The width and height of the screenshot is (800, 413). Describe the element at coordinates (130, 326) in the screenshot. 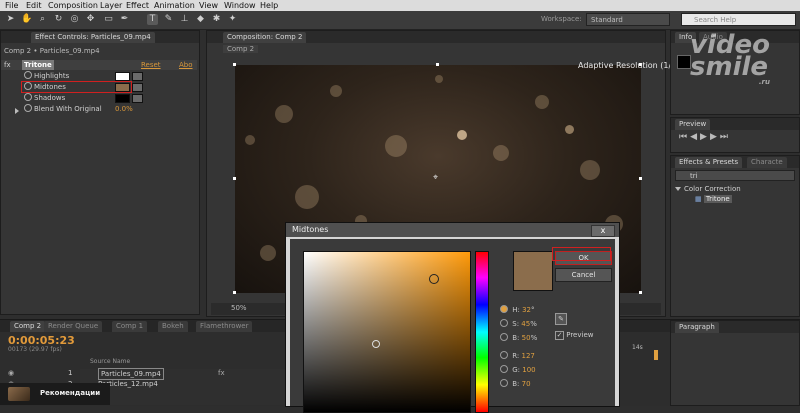

I see `tab-comp-1: Comp 1` at that location.